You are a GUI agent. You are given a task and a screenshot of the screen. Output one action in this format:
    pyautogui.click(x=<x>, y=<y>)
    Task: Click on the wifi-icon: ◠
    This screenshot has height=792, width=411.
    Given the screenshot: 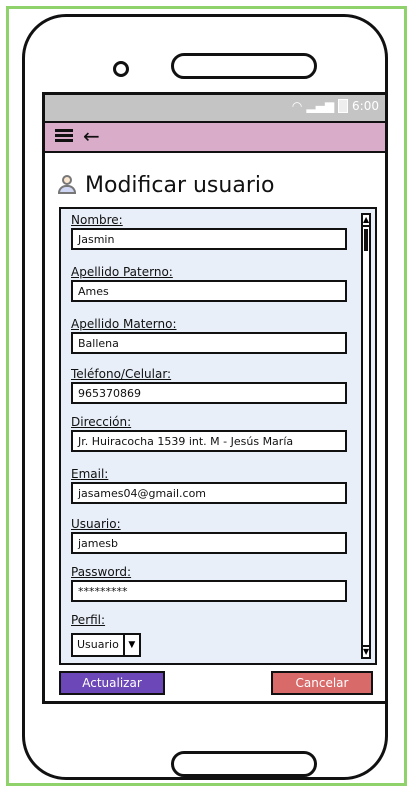 What is the action you would take?
    pyautogui.click(x=297, y=106)
    